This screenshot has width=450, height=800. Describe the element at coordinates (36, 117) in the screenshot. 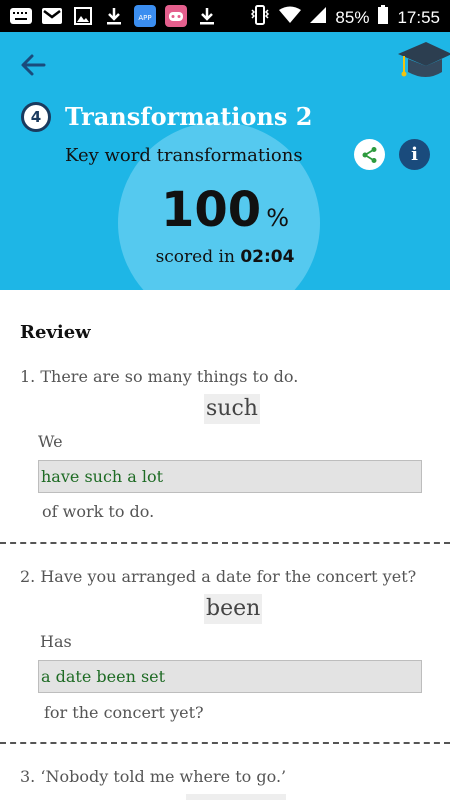

I see `unit-number-badge: 4` at that location.